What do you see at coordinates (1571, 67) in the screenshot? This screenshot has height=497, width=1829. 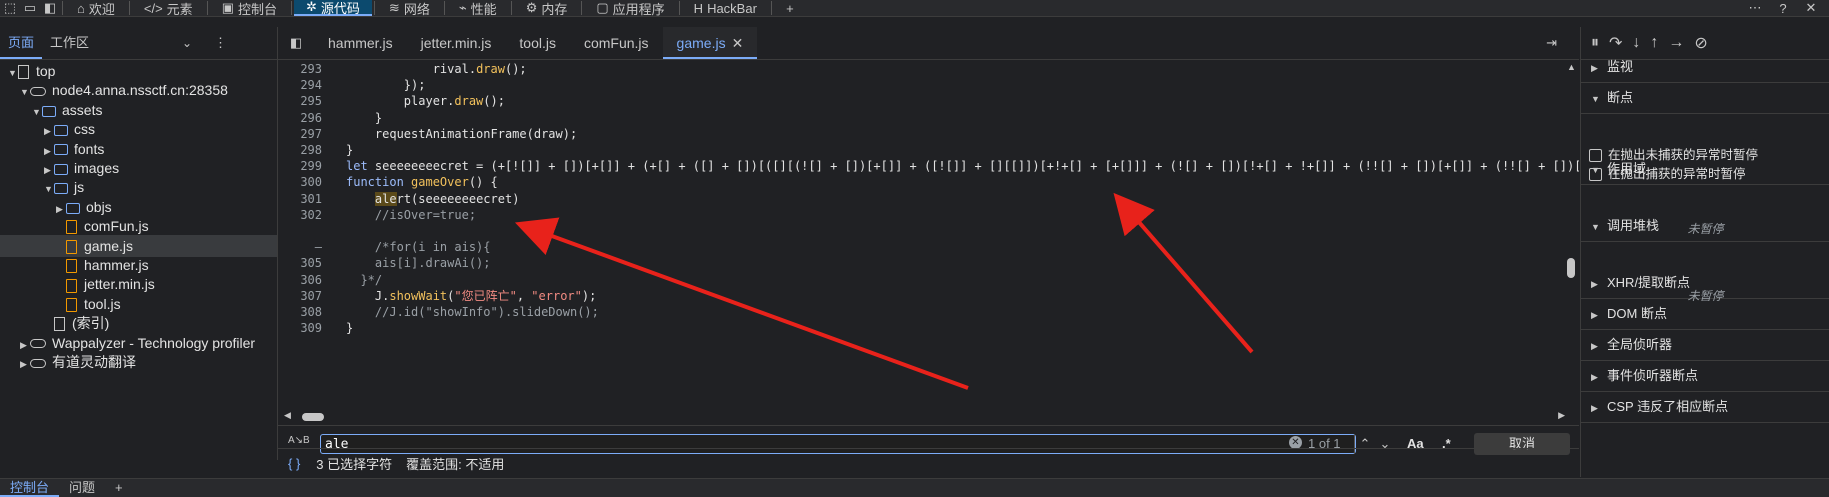 I see `scroll-up-icon: ▲` at bounding box center [1571, 67].